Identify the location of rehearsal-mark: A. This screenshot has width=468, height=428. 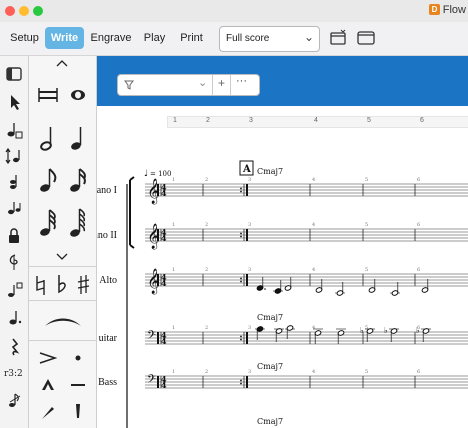
(246, 169).